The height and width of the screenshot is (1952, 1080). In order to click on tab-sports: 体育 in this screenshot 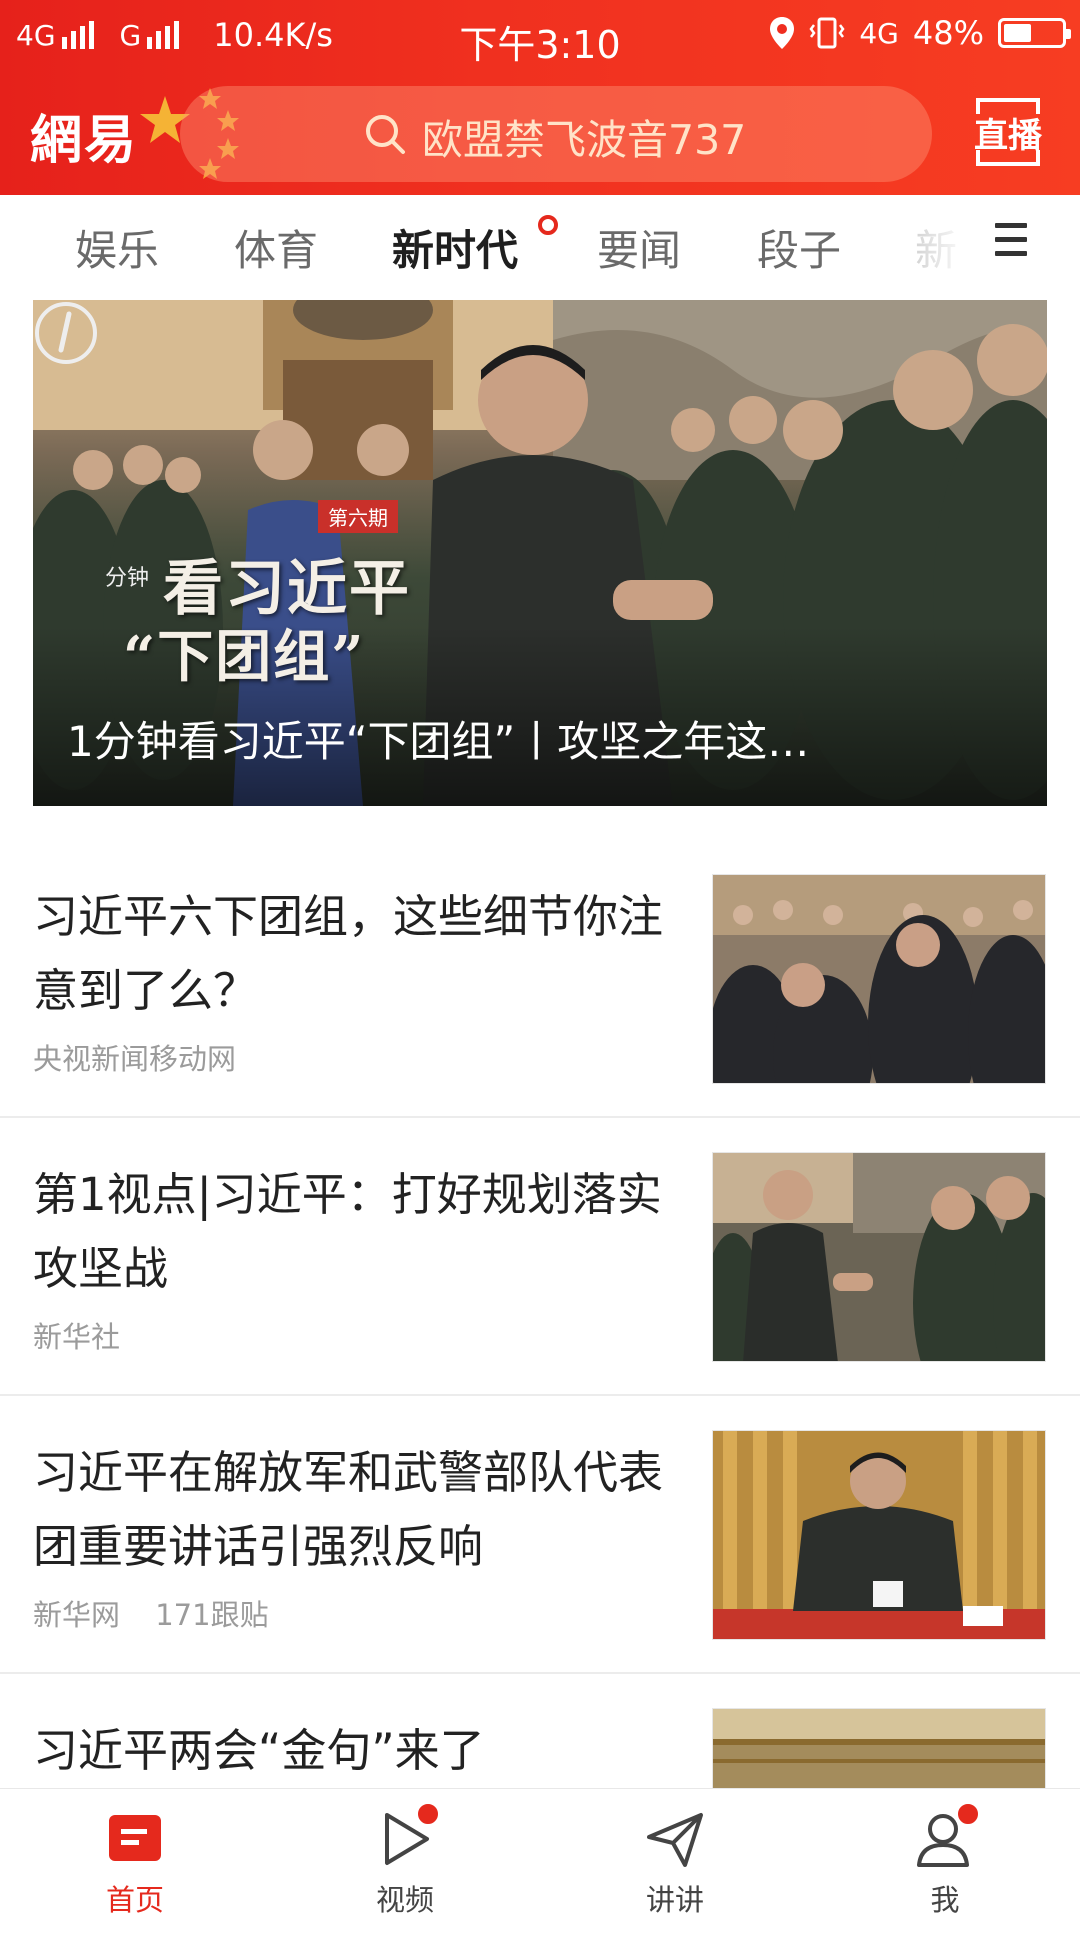, I will do `click(276, 247)`.